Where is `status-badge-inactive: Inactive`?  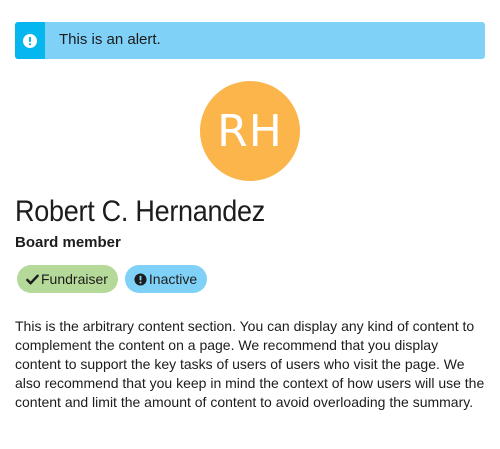
status-badge-inactive: Inactive is located at coordinates (166, 279).